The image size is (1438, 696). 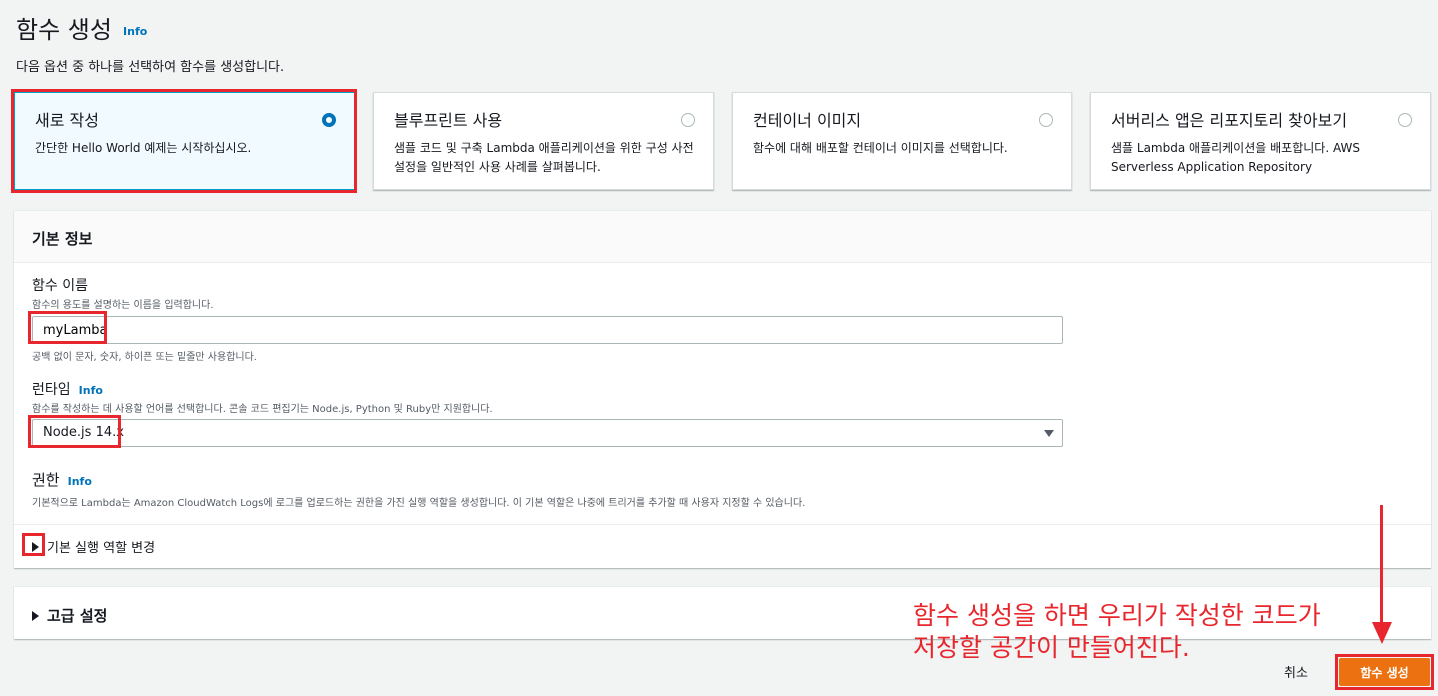 I want to click on page-header: 함수 생성 Info, so click(x=81, y=27).